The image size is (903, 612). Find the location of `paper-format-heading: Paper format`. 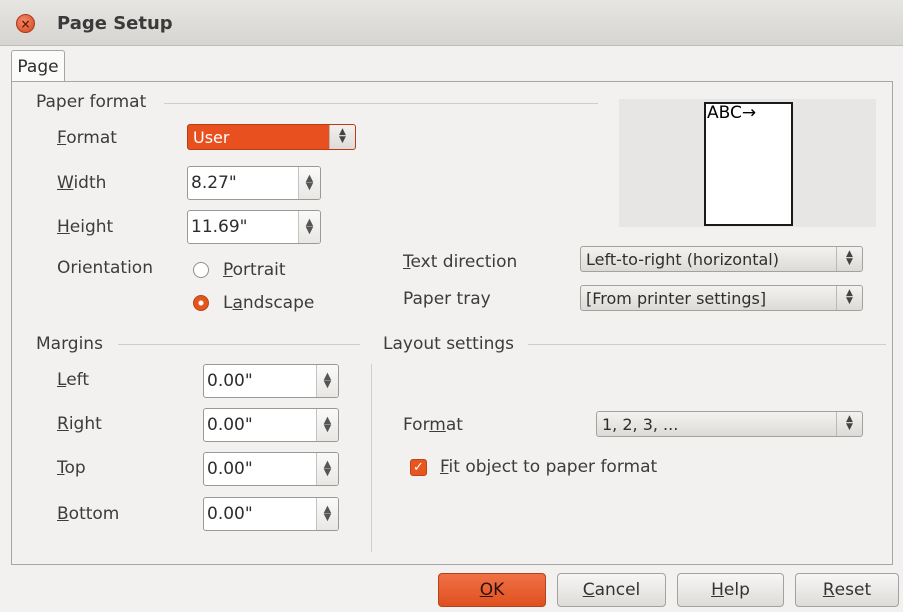

paper-format-heading: Paper format is located at coordinates (91, 102).